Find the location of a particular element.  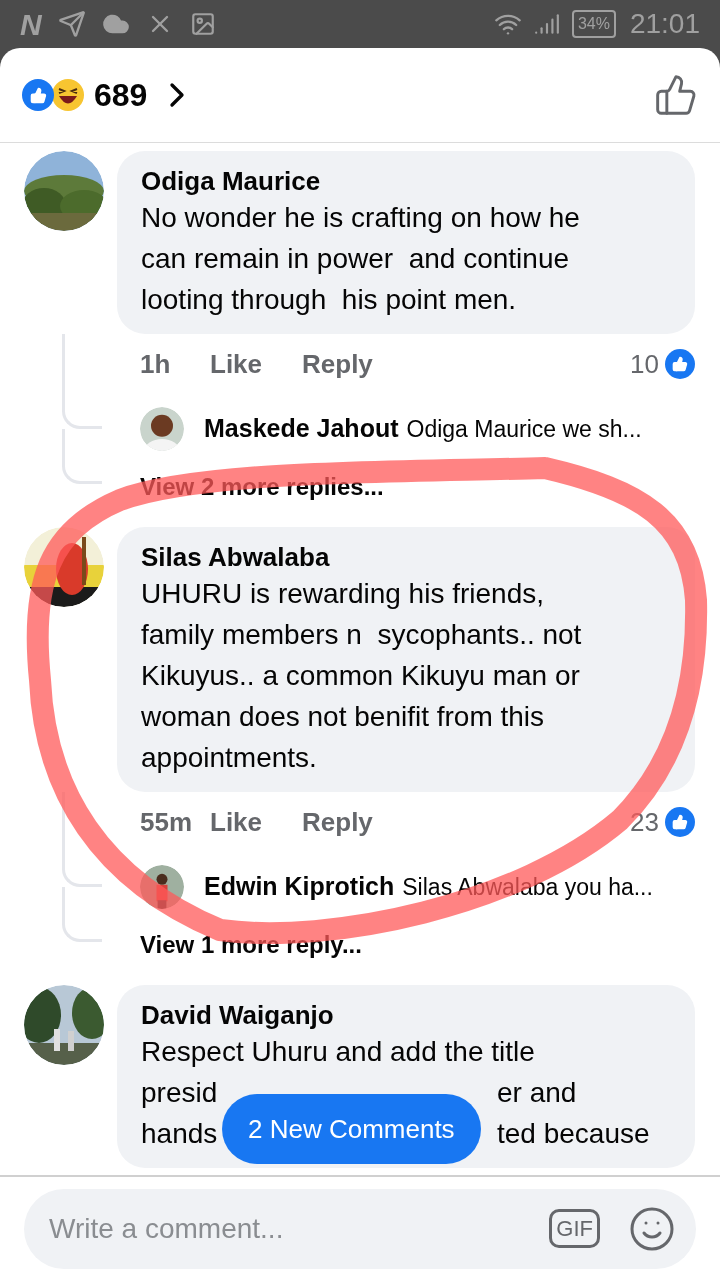

comment-text: er and is located at coordinates (537, 1093).